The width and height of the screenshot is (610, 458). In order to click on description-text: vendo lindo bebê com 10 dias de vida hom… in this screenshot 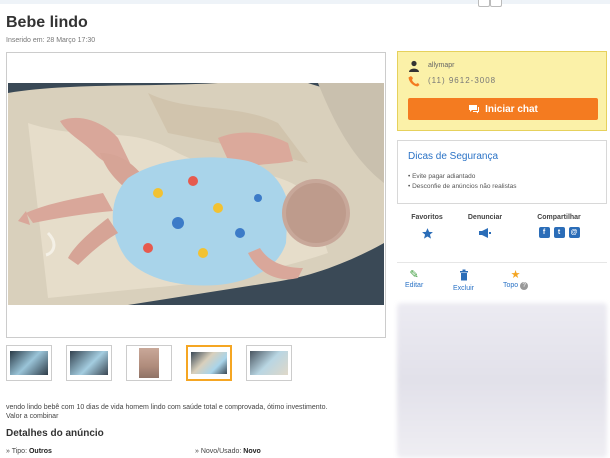, I will do `click(167, 407)`.